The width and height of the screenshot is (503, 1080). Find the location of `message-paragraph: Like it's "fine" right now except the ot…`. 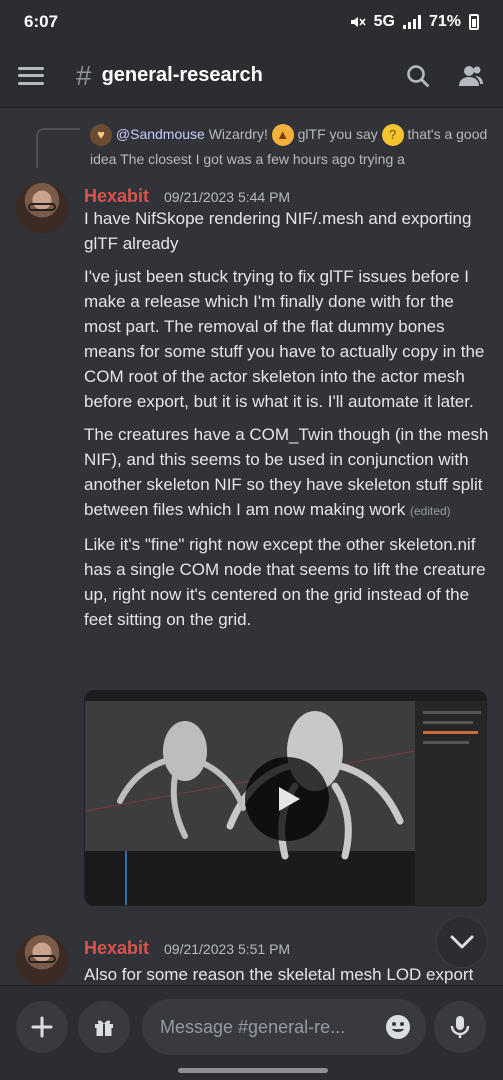

message-paragraph: Like it's "fine" right now except the ot… is located at coordinates (285, 582).